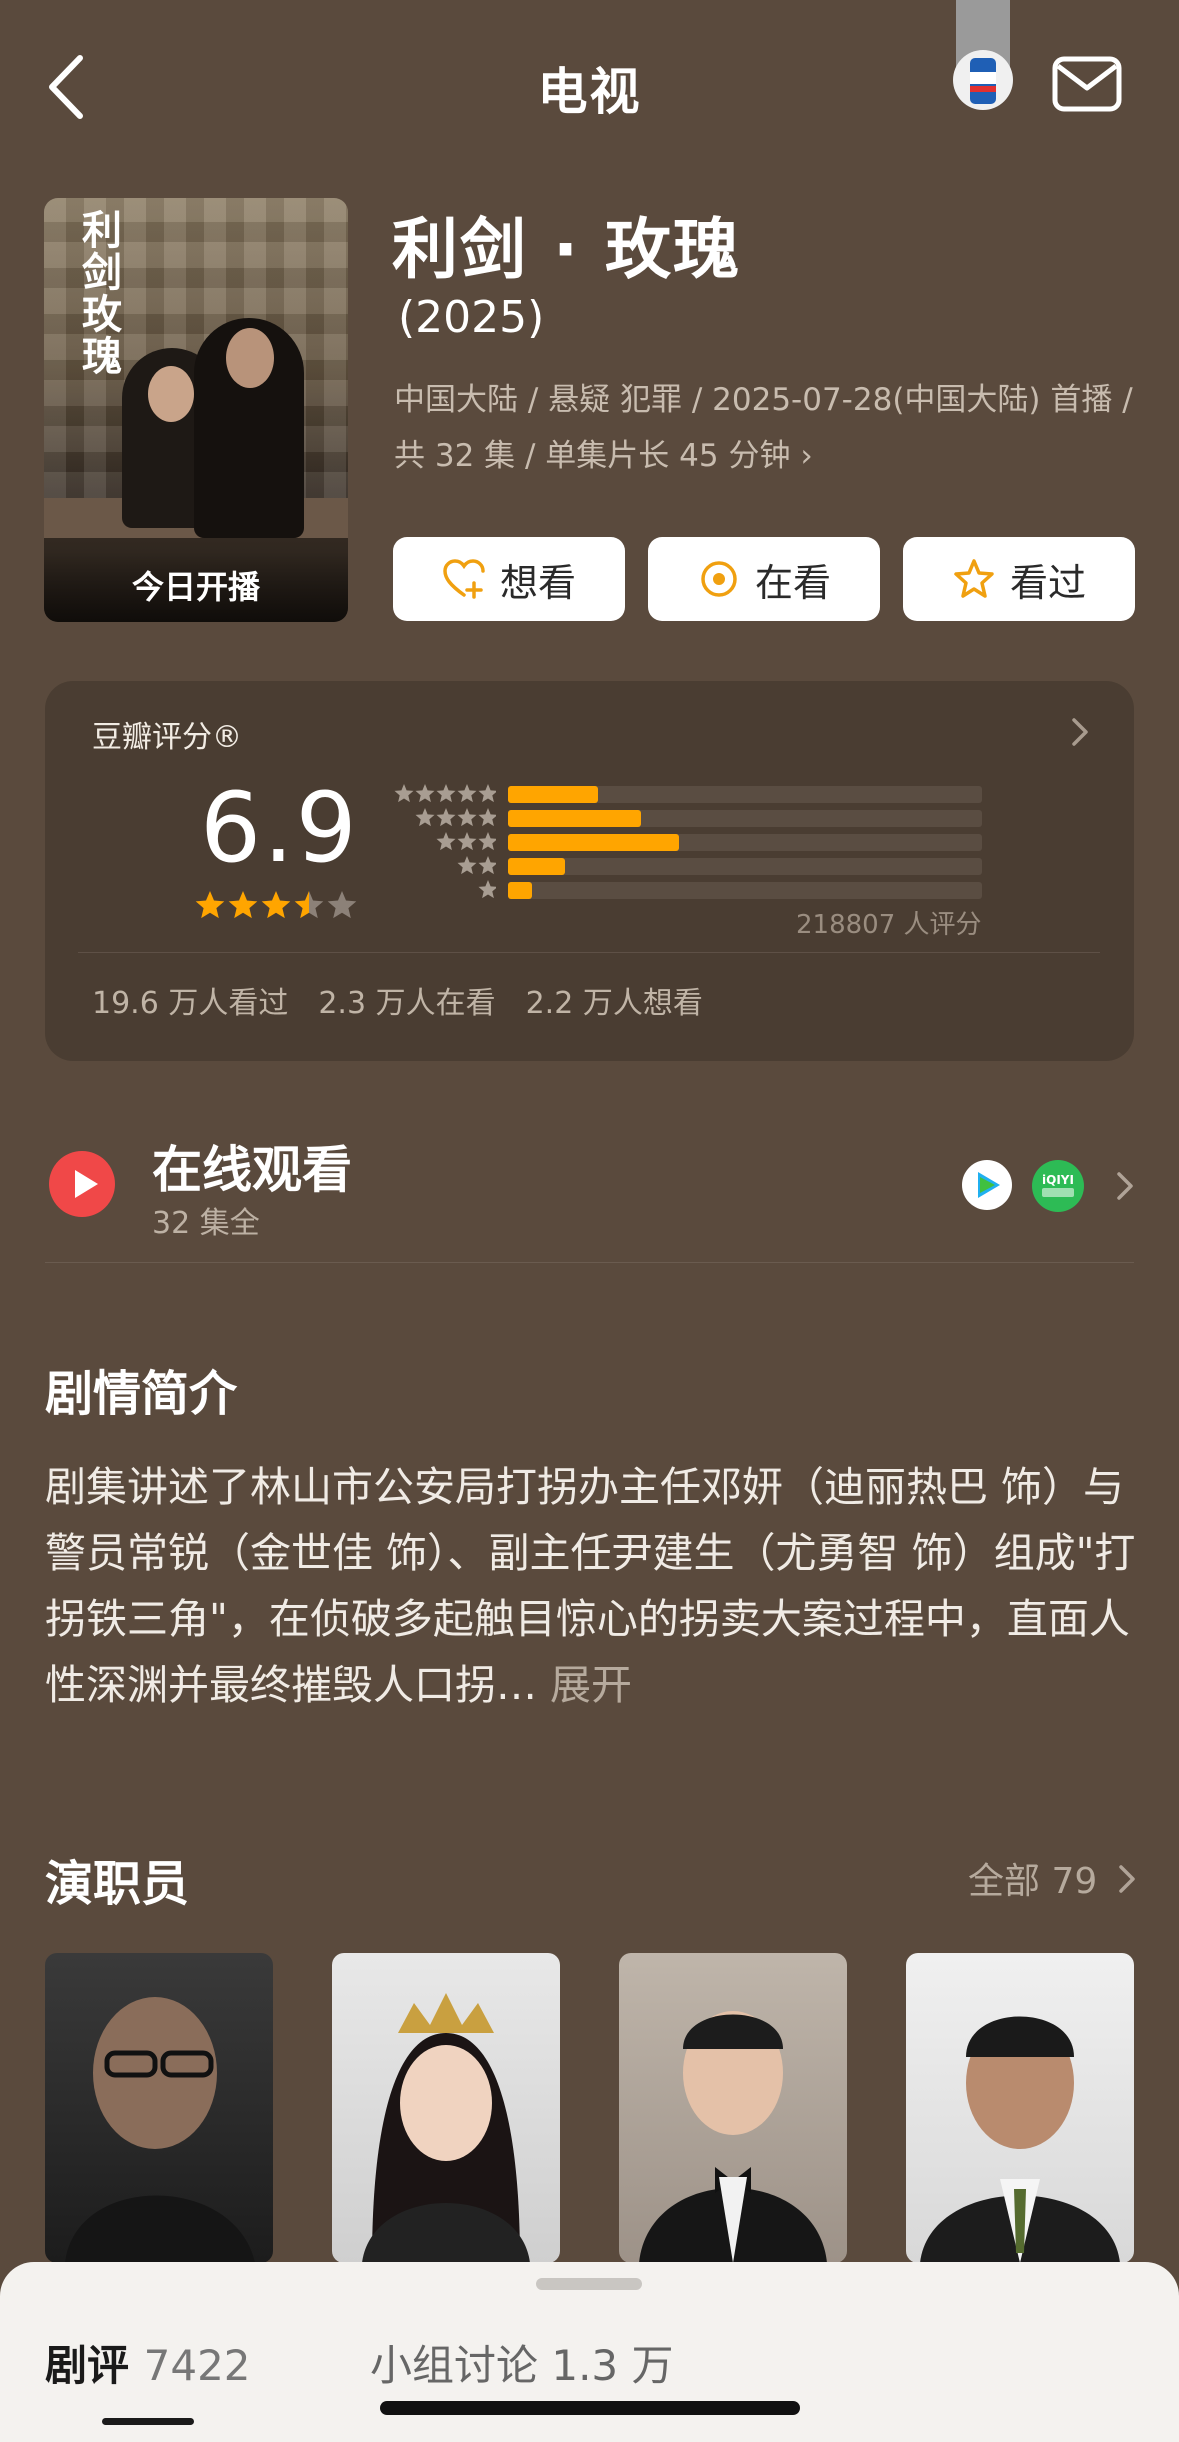  Describe the element at coordinates (889, 925) in the screenshot. I see `rating-count: 218807 人评分` at that location.